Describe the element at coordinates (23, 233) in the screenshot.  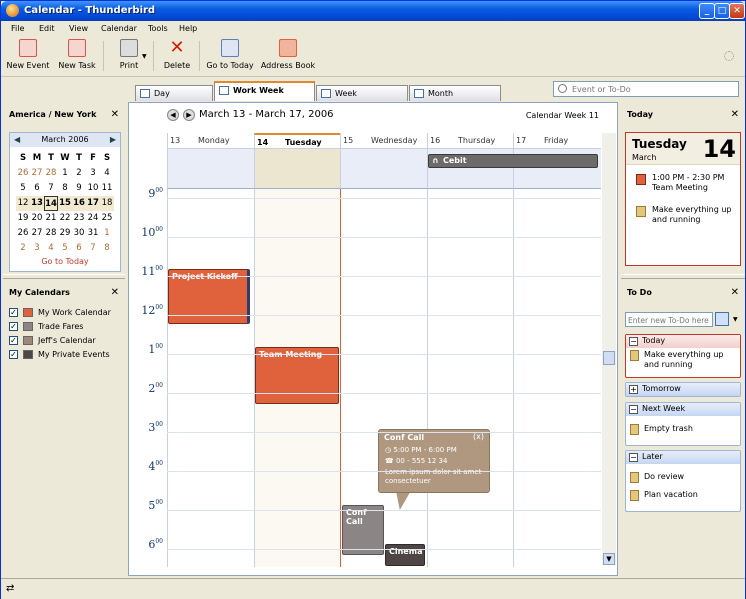
I see `mini-calendar-day: 26` at that location.